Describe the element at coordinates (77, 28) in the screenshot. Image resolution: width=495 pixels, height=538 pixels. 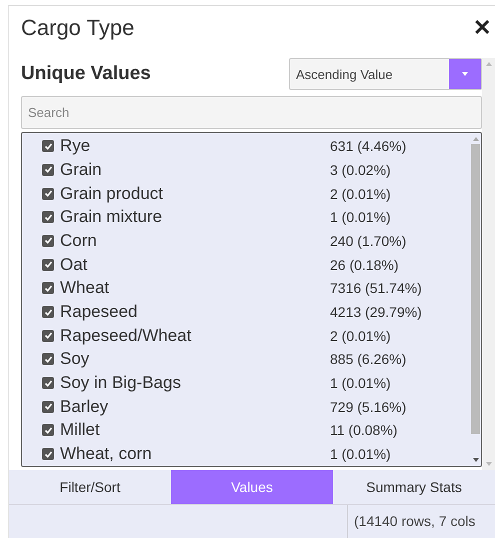
I see `panel-title: Cargo Type` at that location.